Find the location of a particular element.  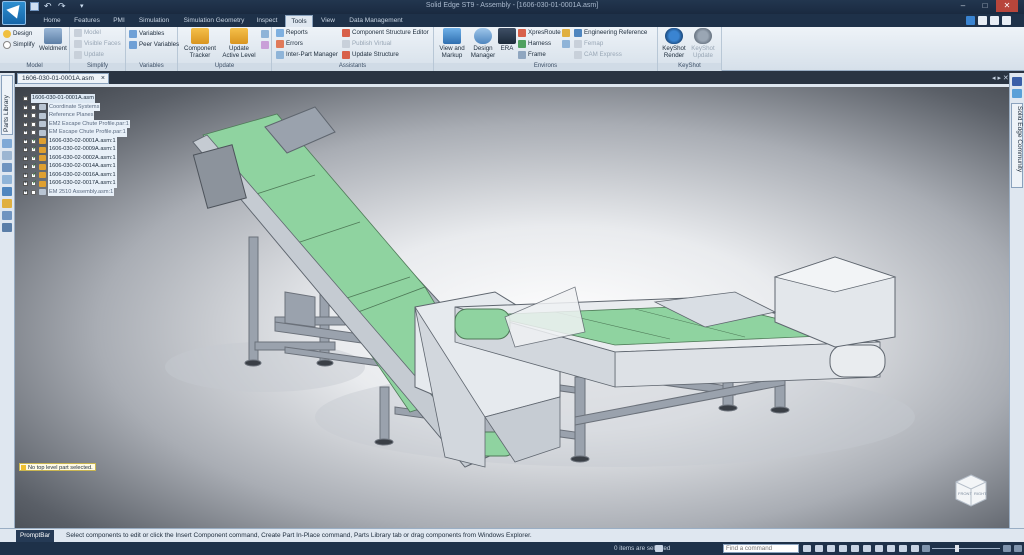

promptbar-tab: PromptBar is located at coordinates (35, 536).